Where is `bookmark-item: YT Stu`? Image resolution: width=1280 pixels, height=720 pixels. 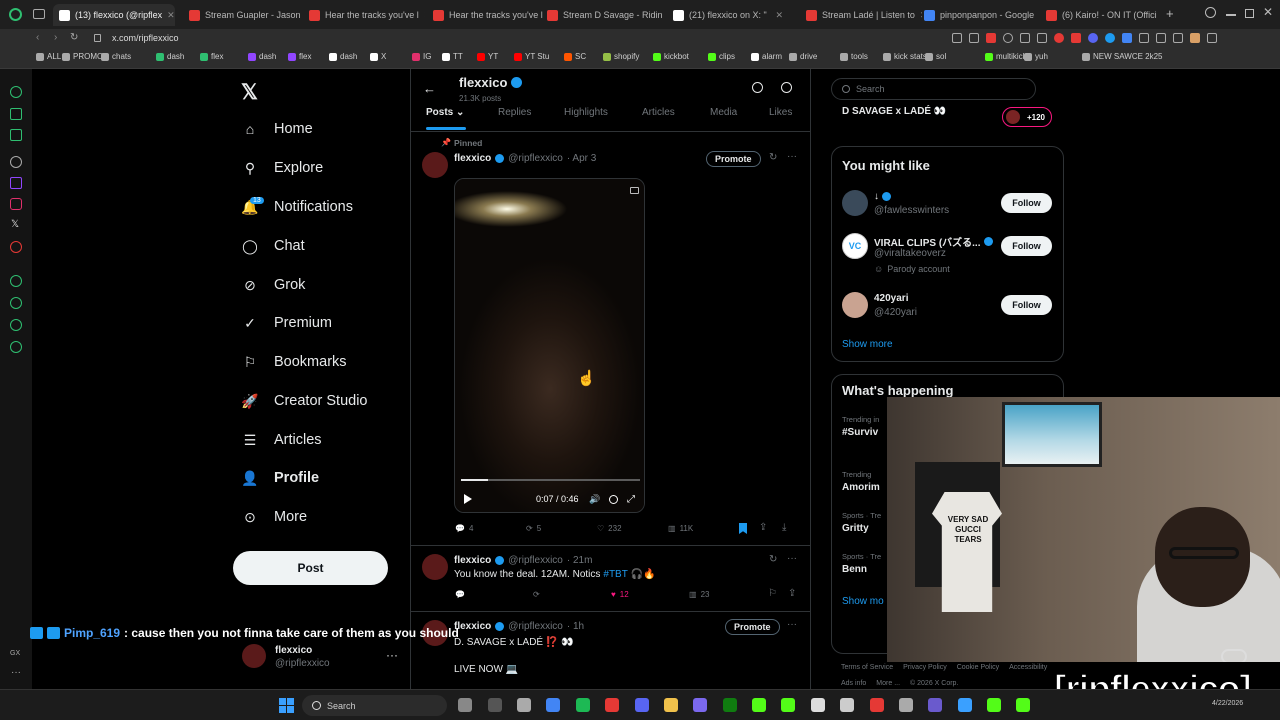 bookmark-item: YT Stu is located at coordinates (531, 56).